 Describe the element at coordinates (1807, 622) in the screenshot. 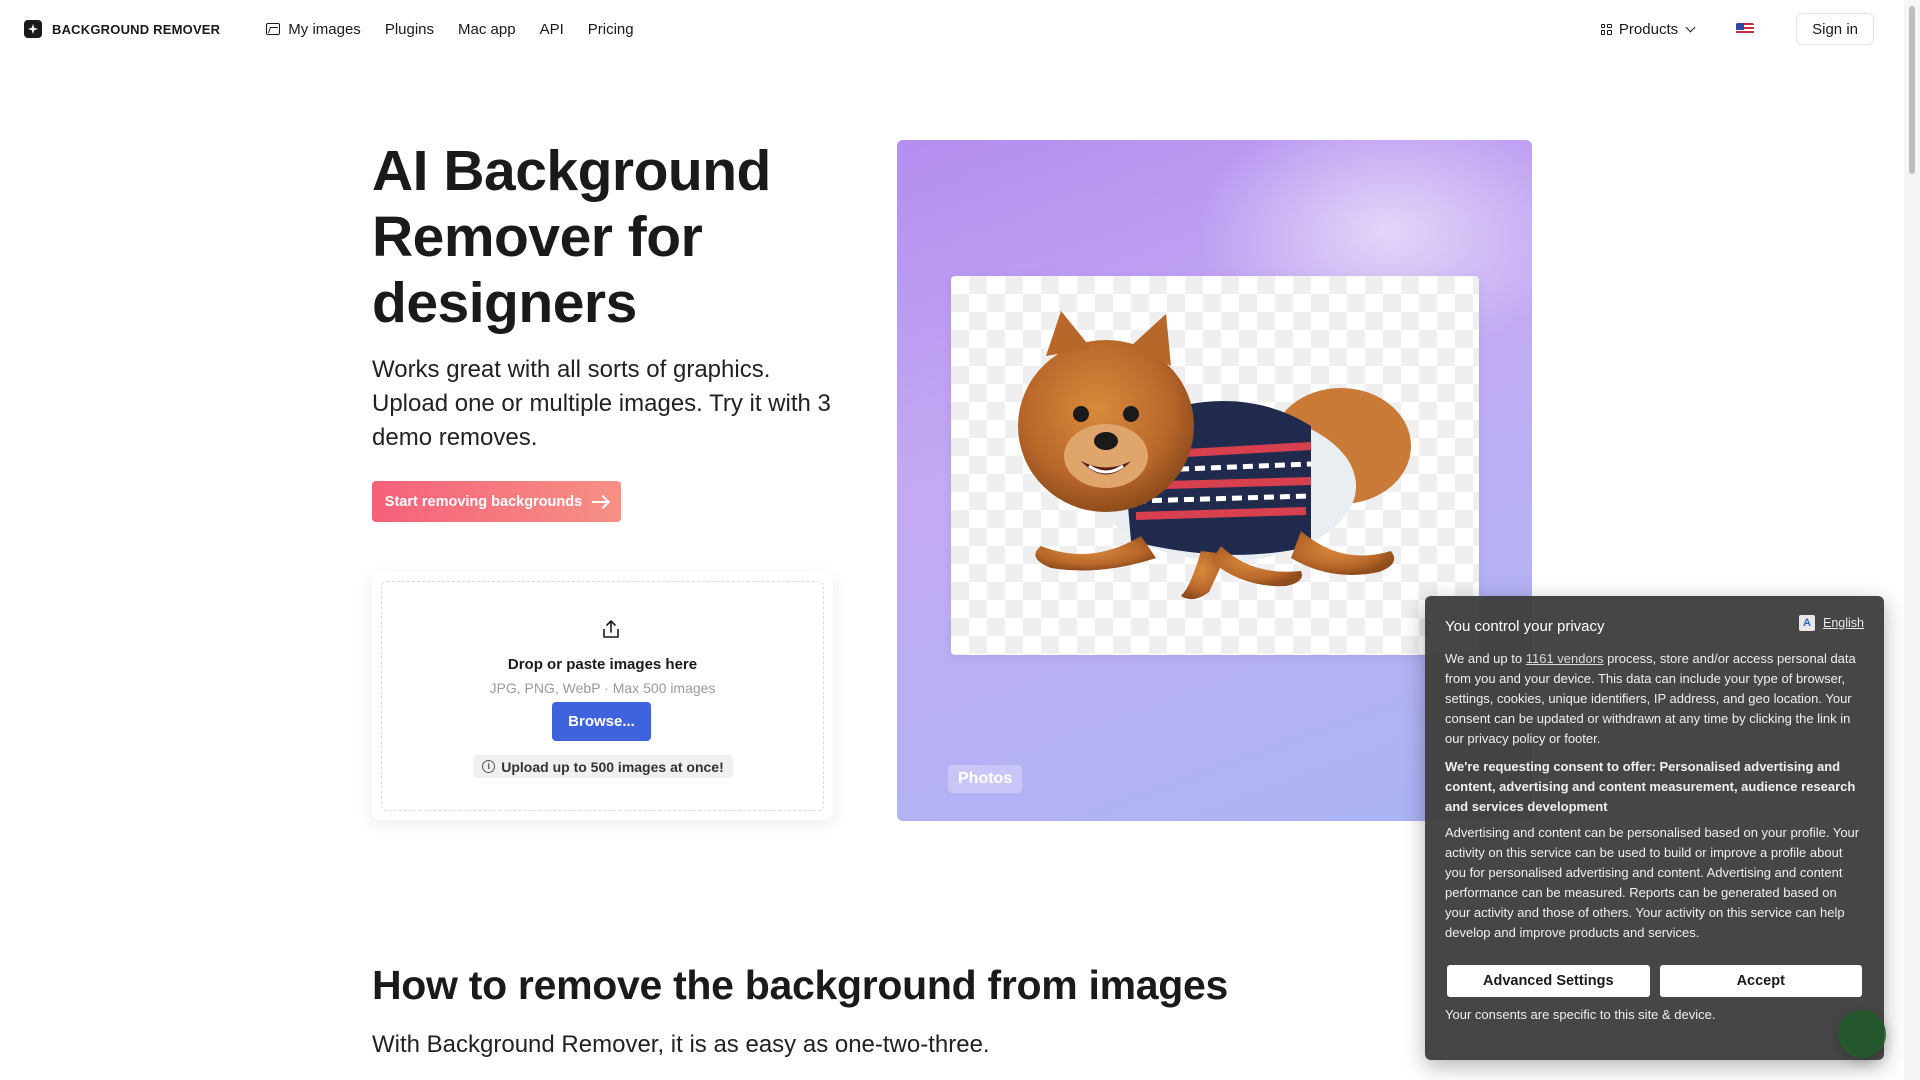

I see `translate-icon: A` at that location.